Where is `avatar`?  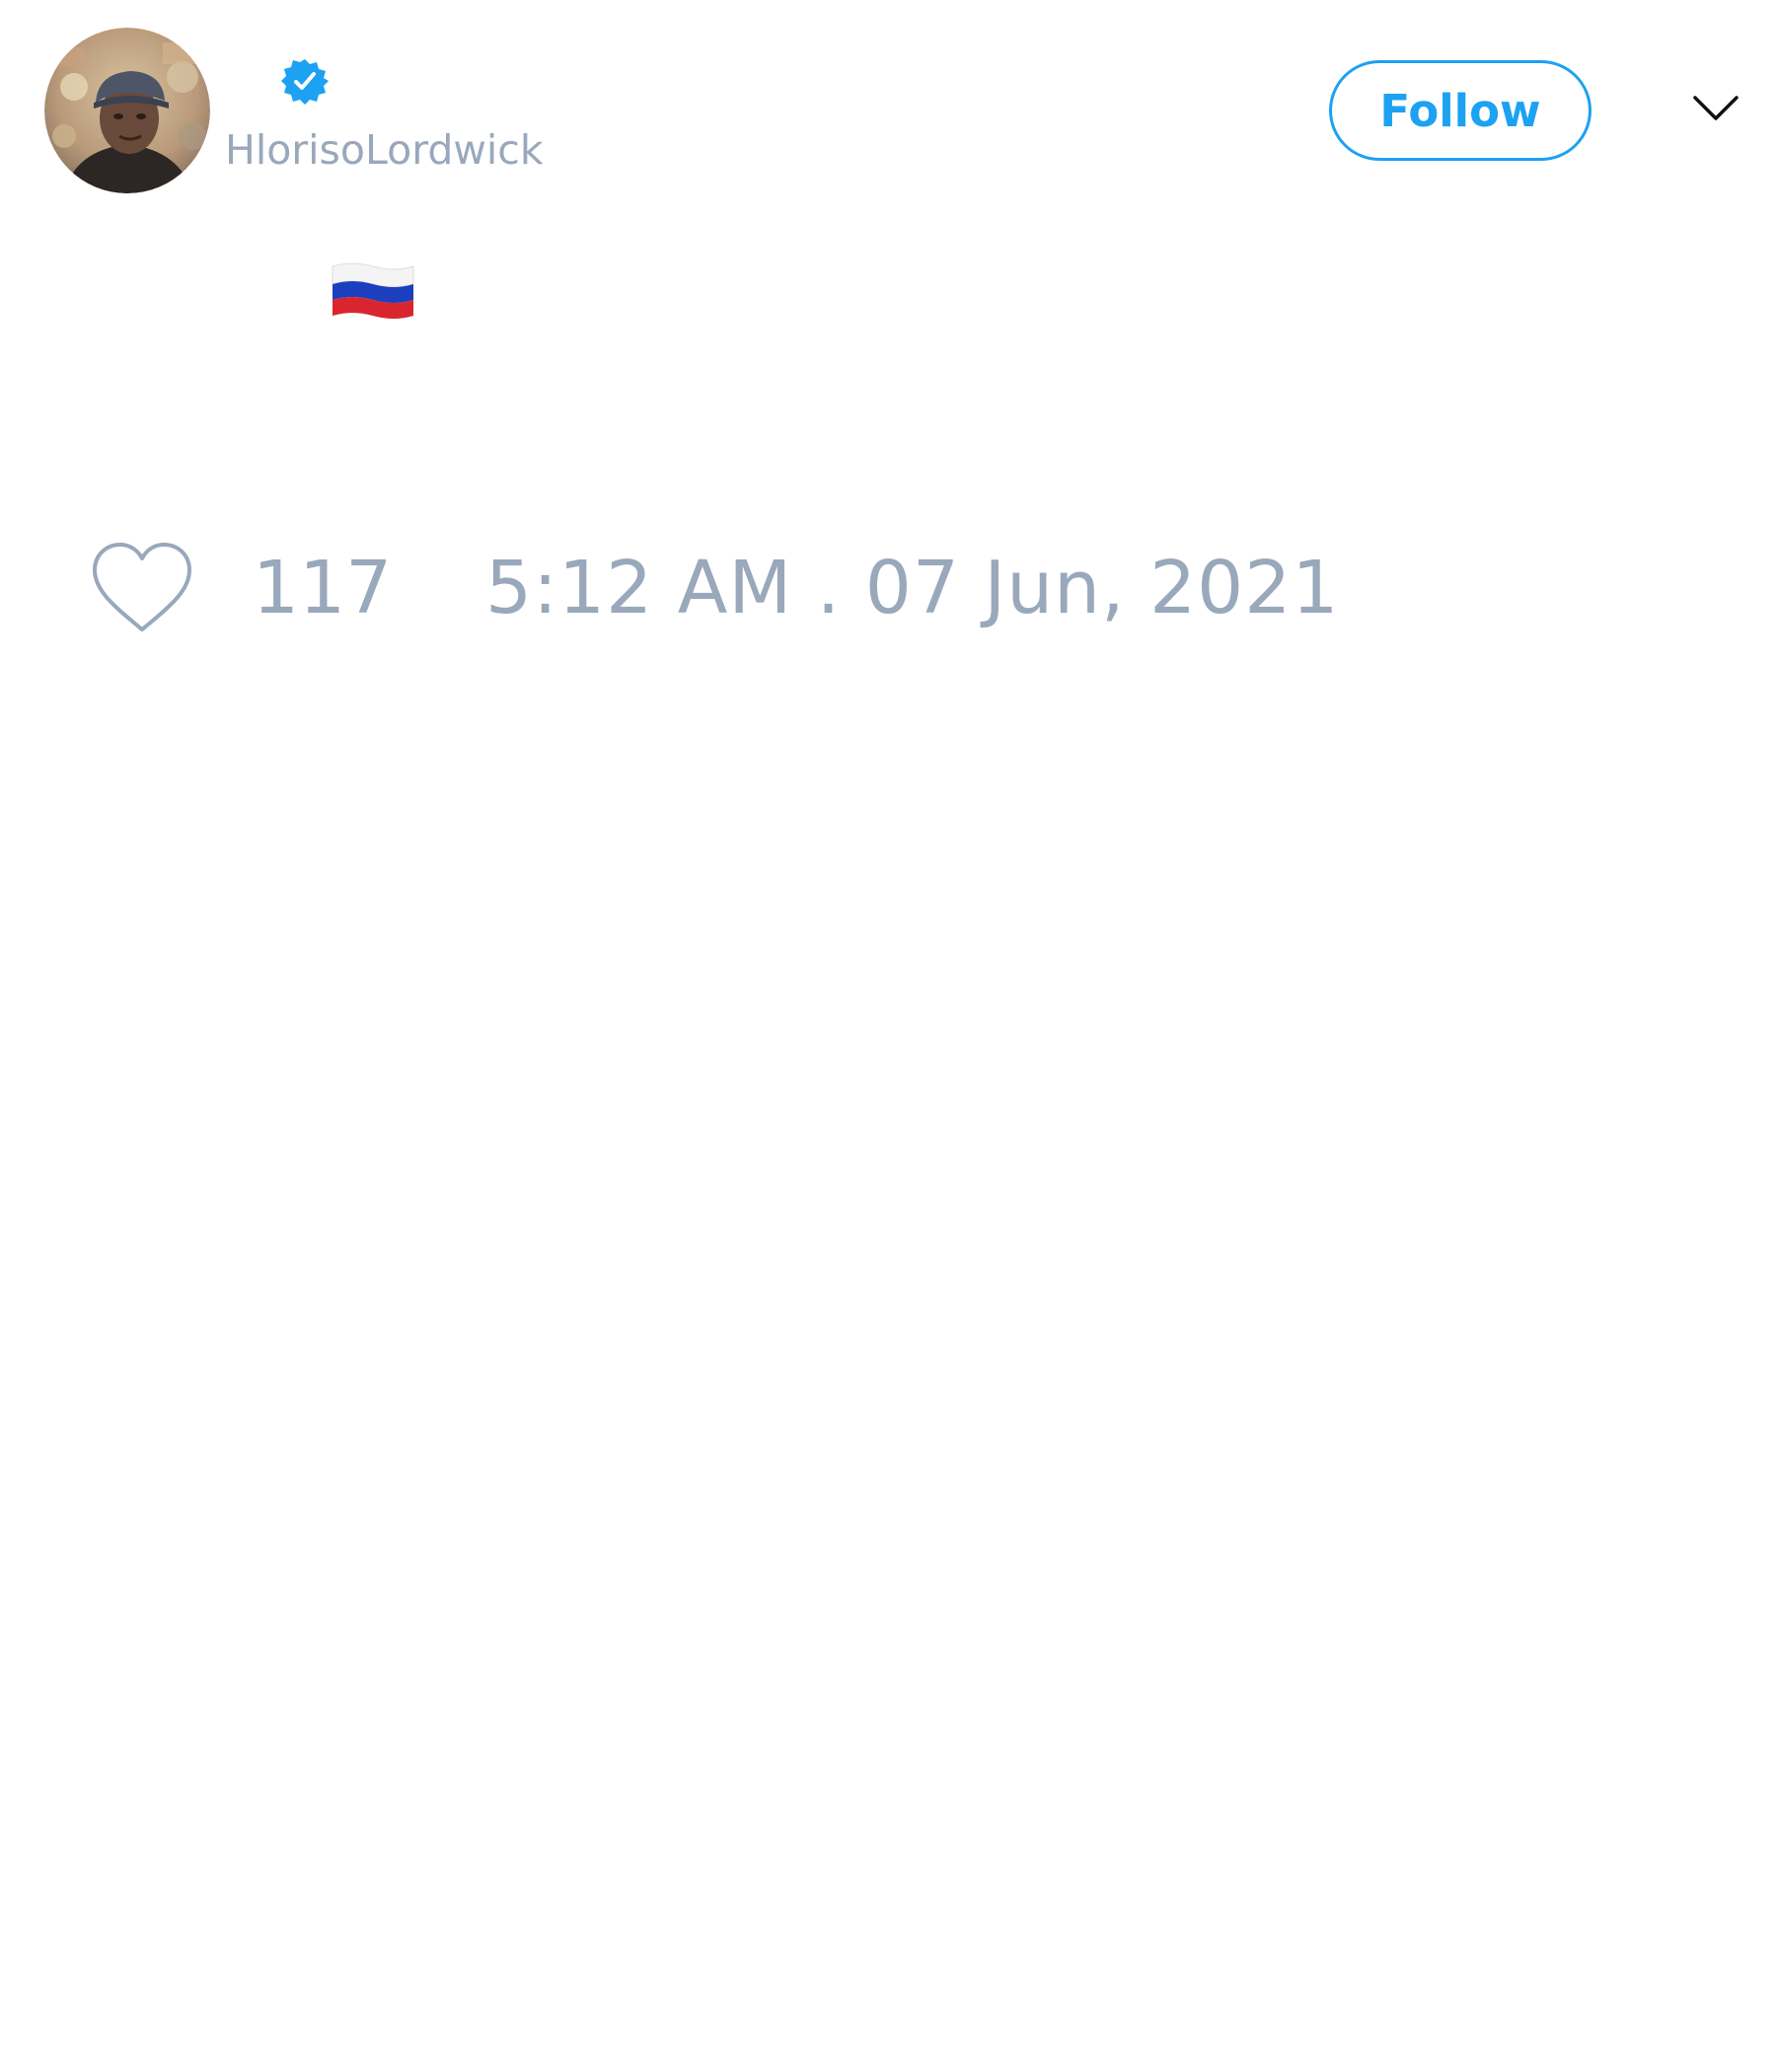 avatar is located at coordinates (127, 111).